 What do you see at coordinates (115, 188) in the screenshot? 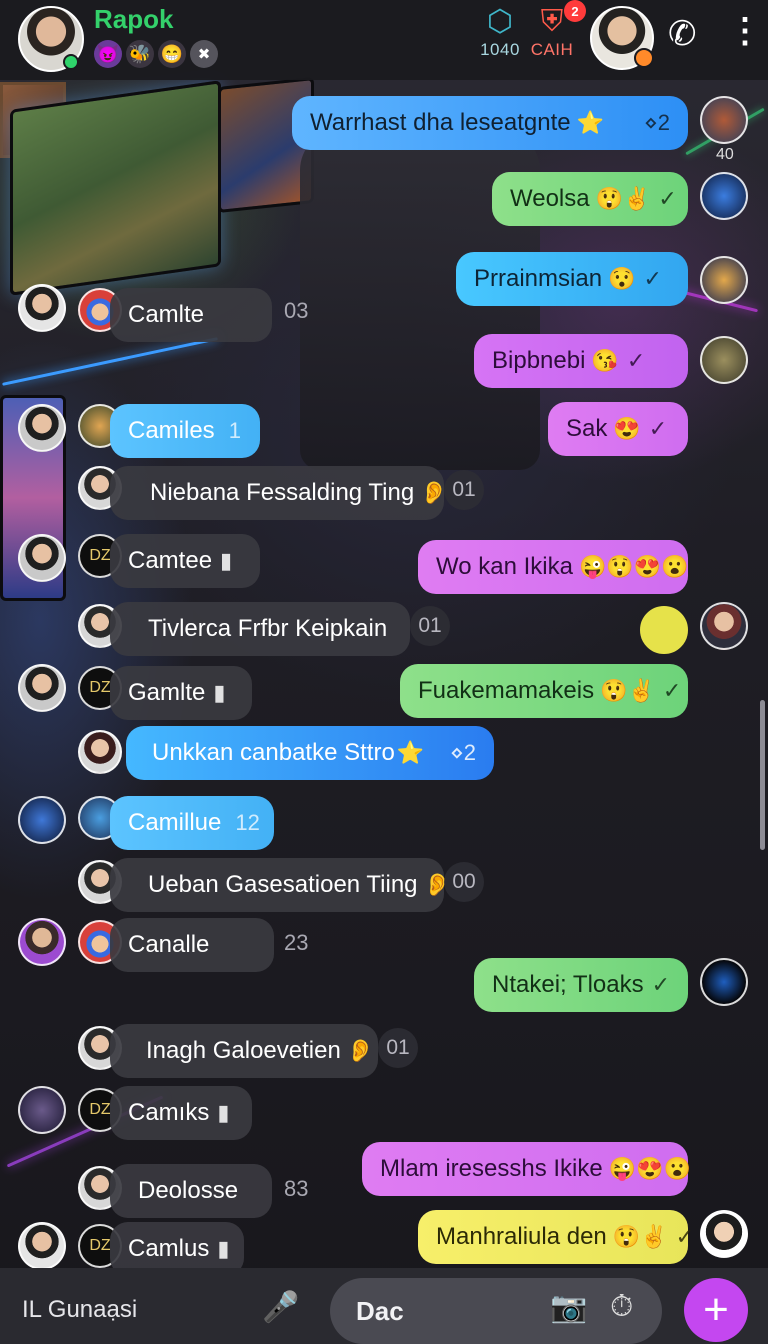
I see `game-monitor` at bounding box center [115, 188].